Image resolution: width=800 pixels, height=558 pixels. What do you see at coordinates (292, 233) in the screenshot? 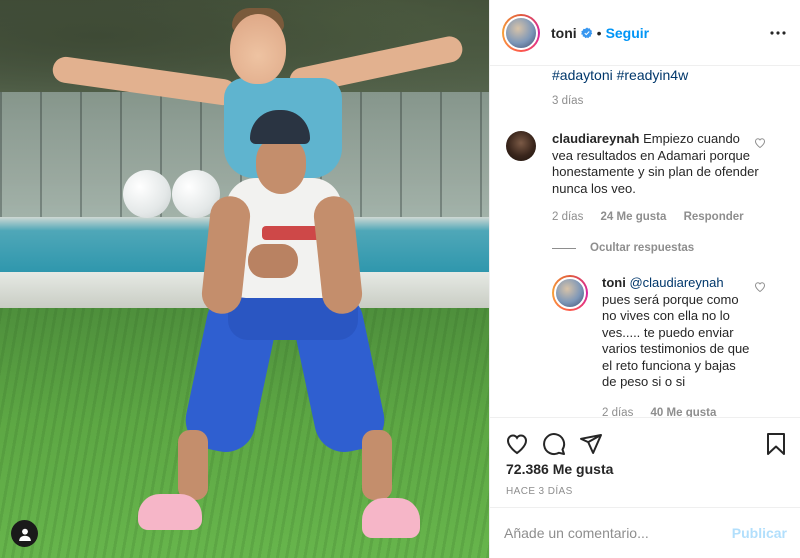
I see `photo-man-shirt-print` at bounding box center [292, 233].